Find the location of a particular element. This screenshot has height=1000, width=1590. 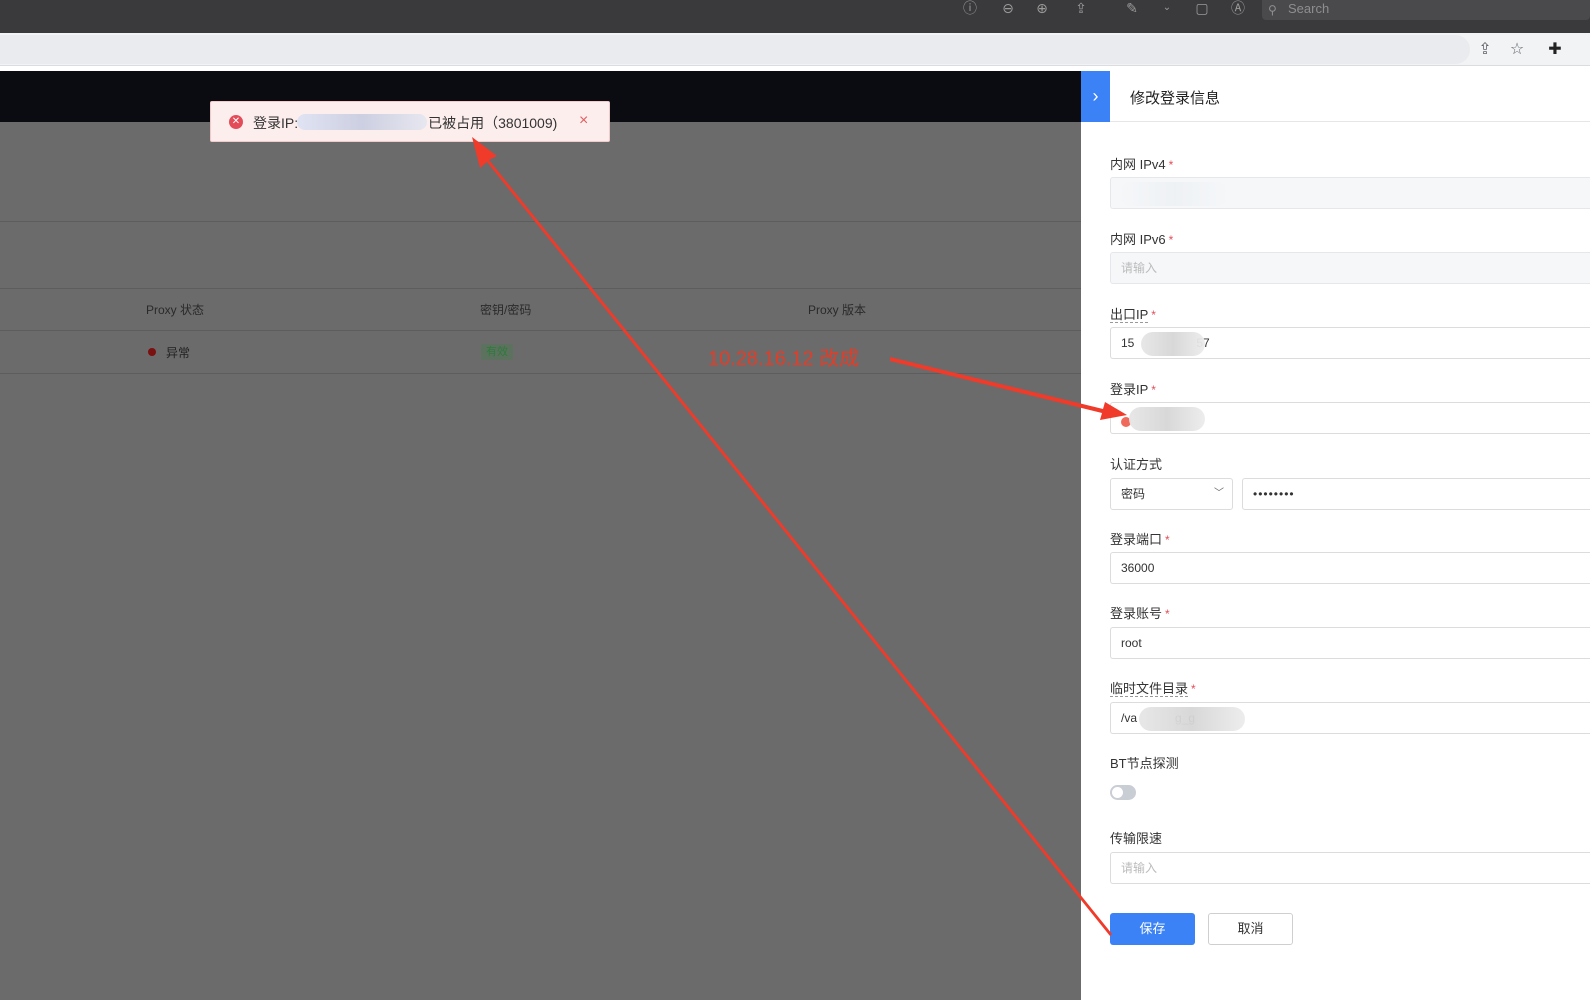

egress-ip-input: 1557 is located at coordinates (1350, 343).